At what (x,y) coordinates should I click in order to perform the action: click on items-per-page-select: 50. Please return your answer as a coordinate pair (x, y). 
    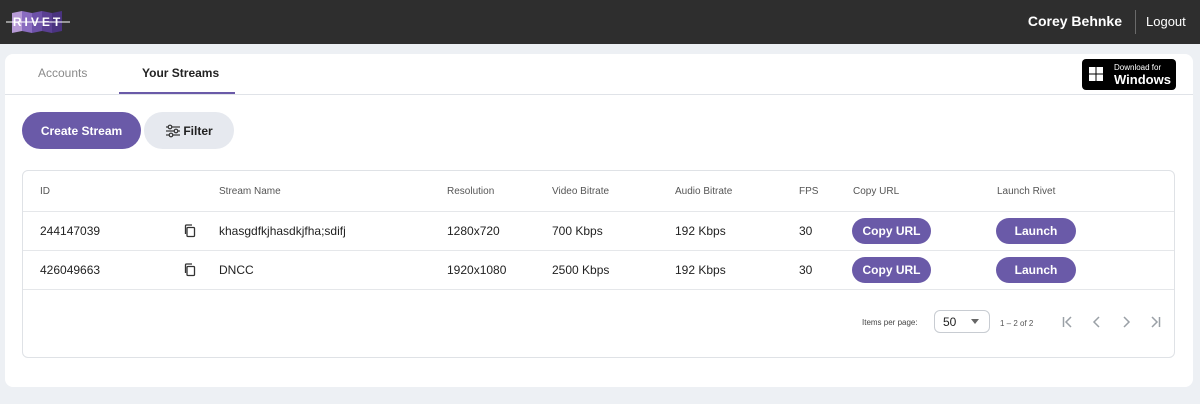
    Looking at the image, I should click on (962, 321).